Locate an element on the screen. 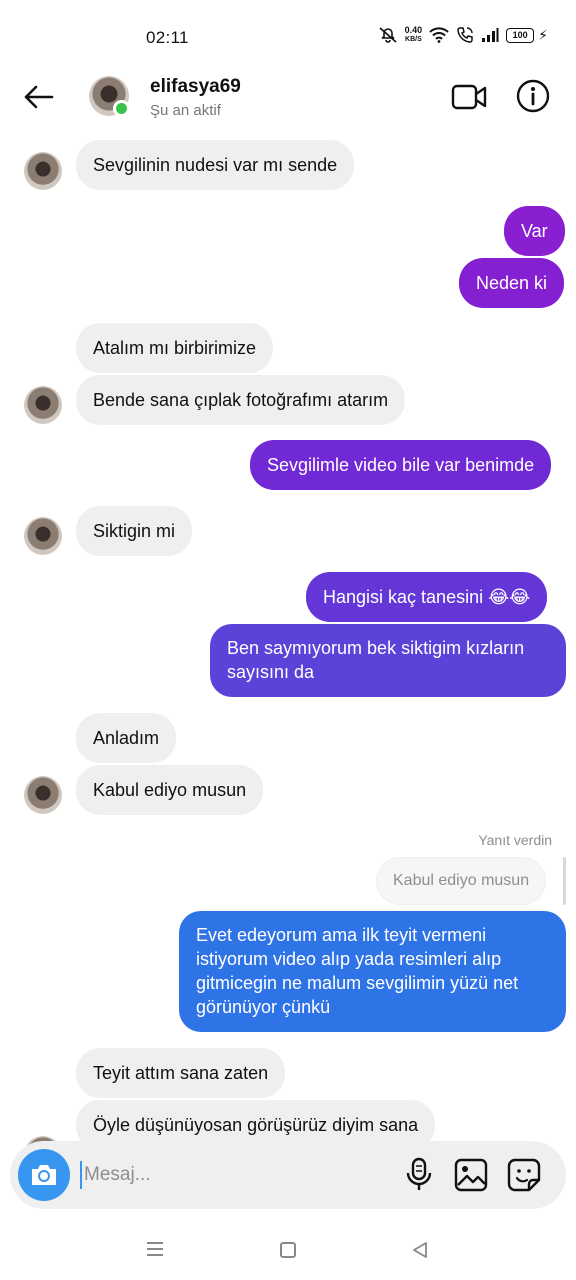 Image resolution: width=576 pixels, height=1280 pixels. message-bubble-outgoing: Neden ki is located at coordinates (512, 283).